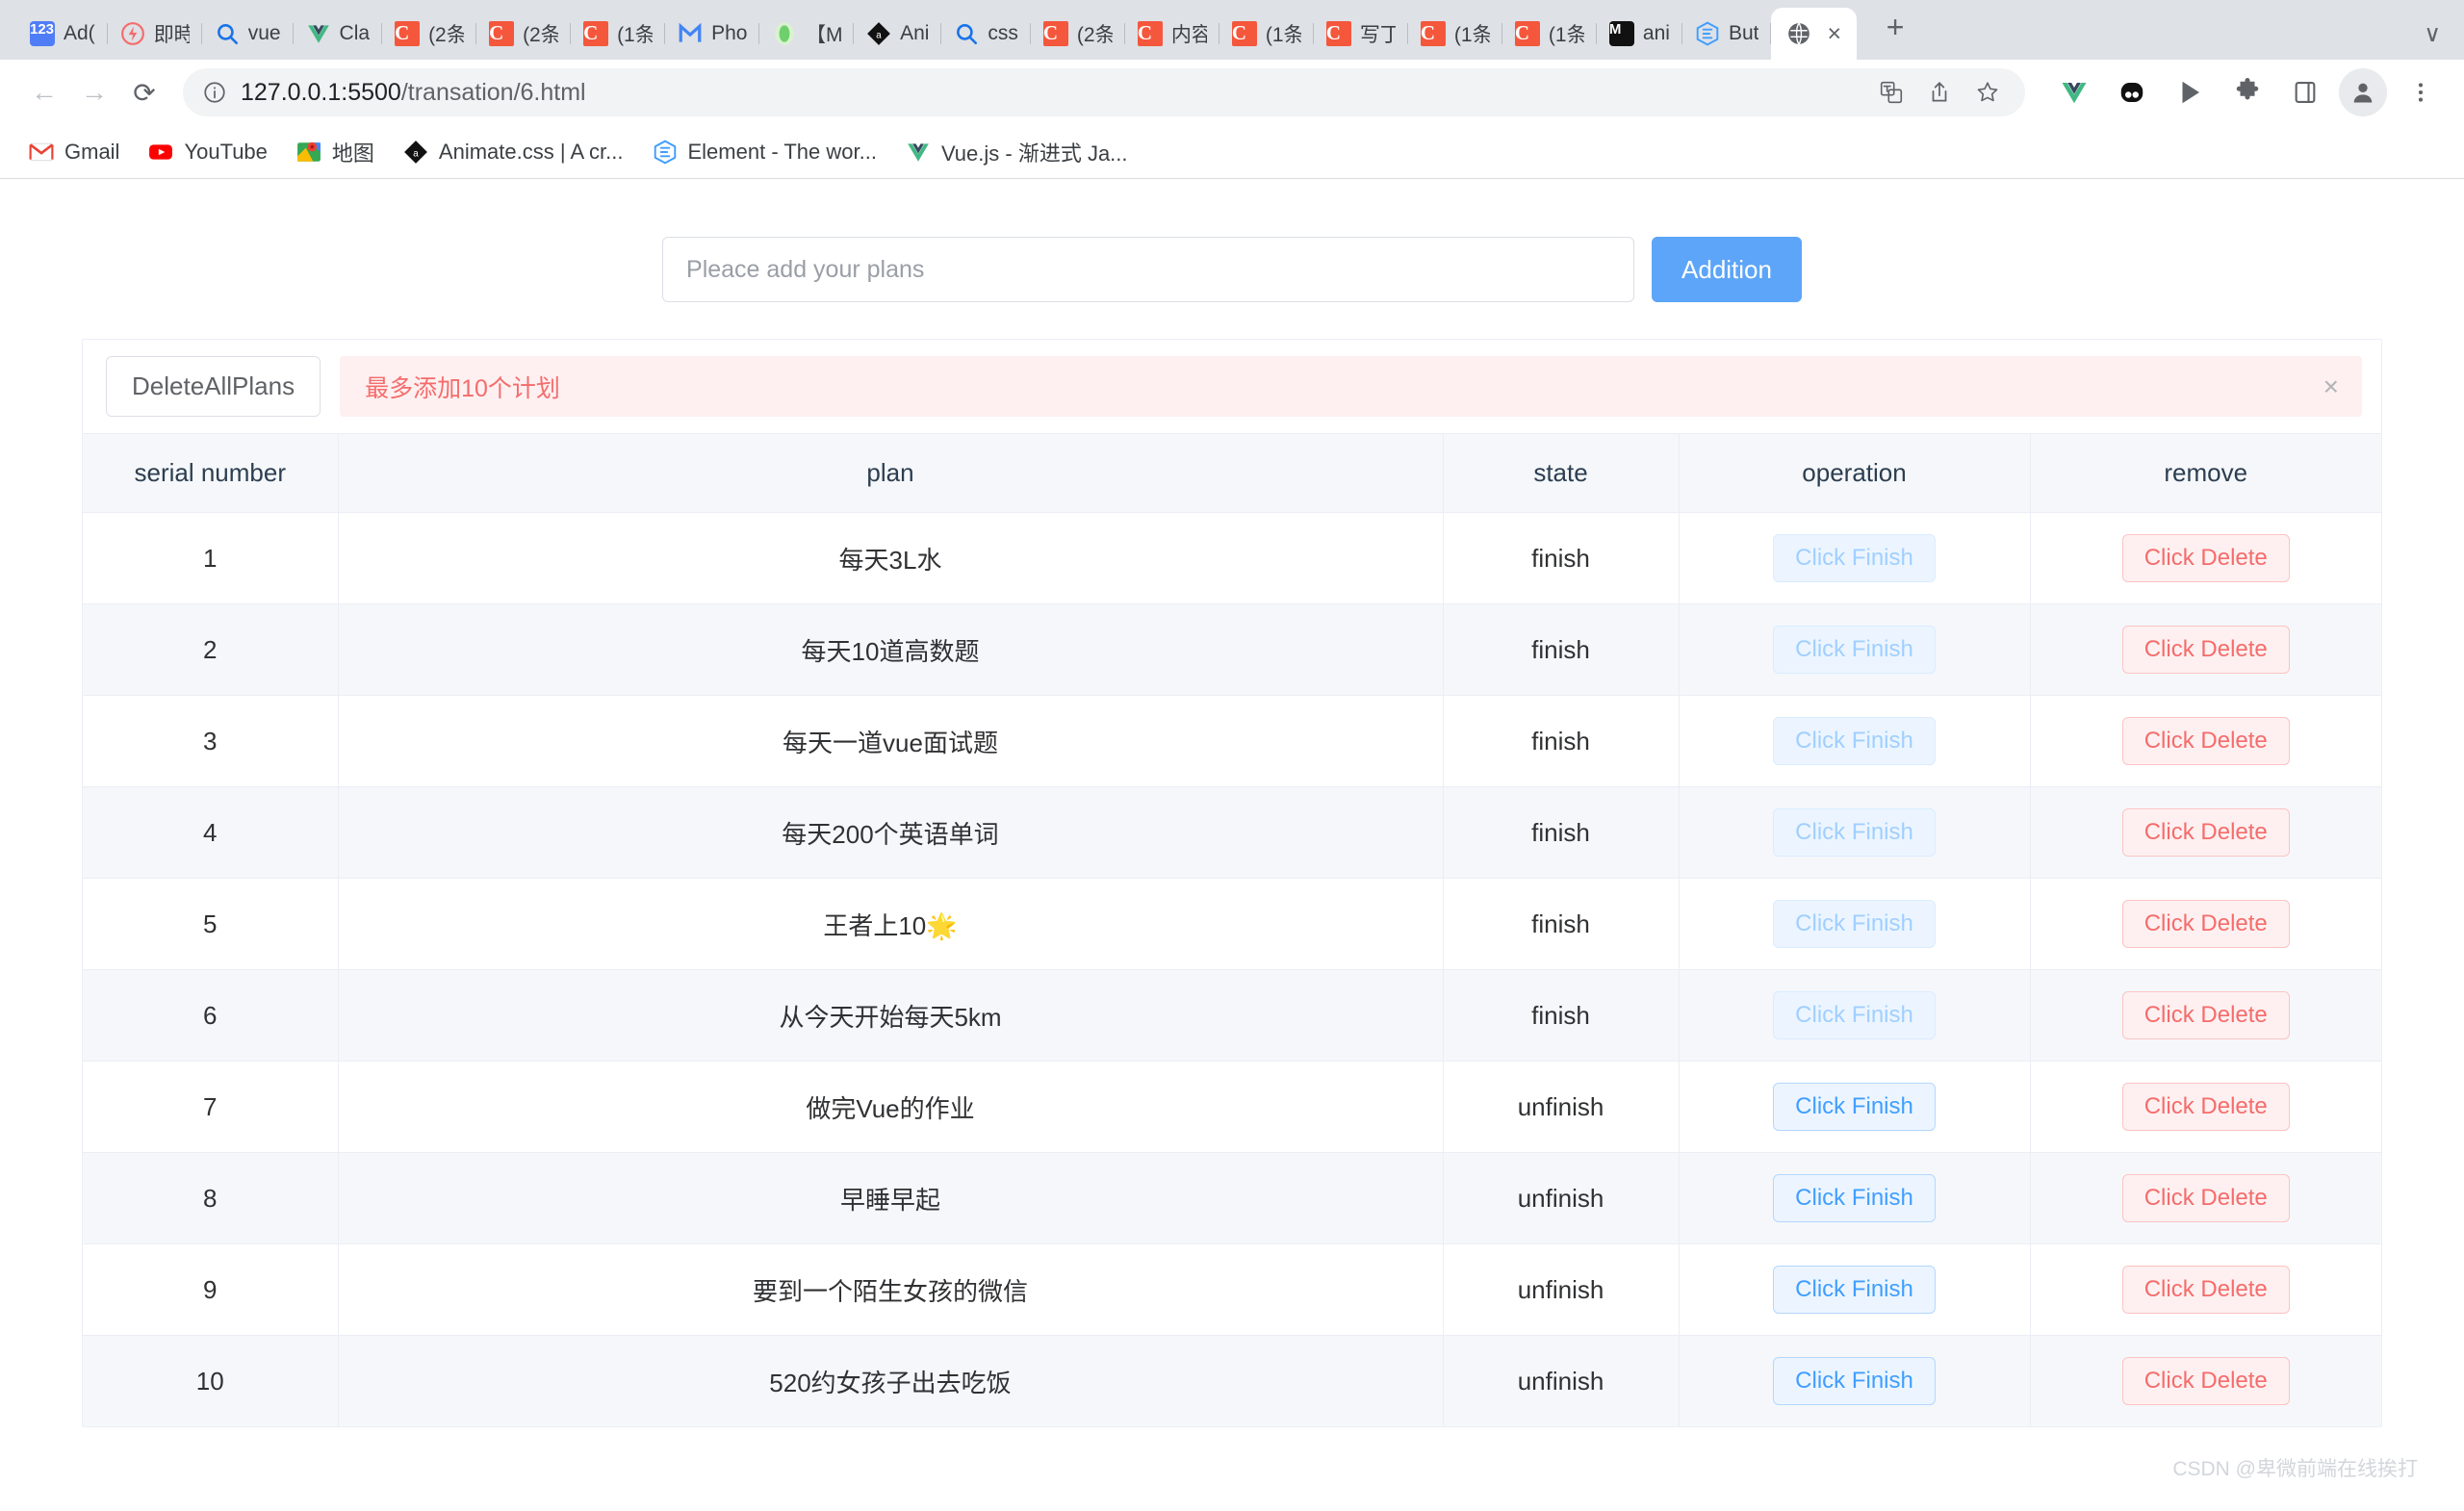  I want to click on browser-toolbar: ← → ⟳ 127.0.0.1:5500/transation/6.html, so click(1232, 92).